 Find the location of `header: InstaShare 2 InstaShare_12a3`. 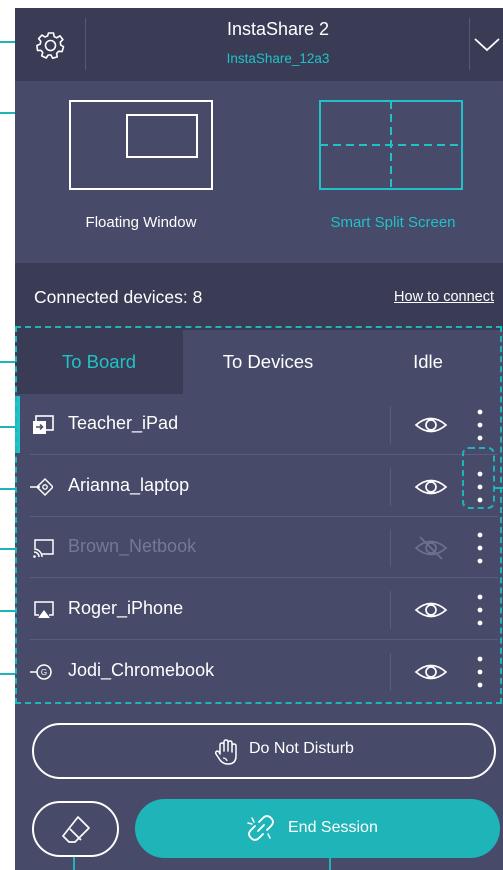

header: InstaShare 2 InstaShare_12a3 is located at coordinates (259, 44).